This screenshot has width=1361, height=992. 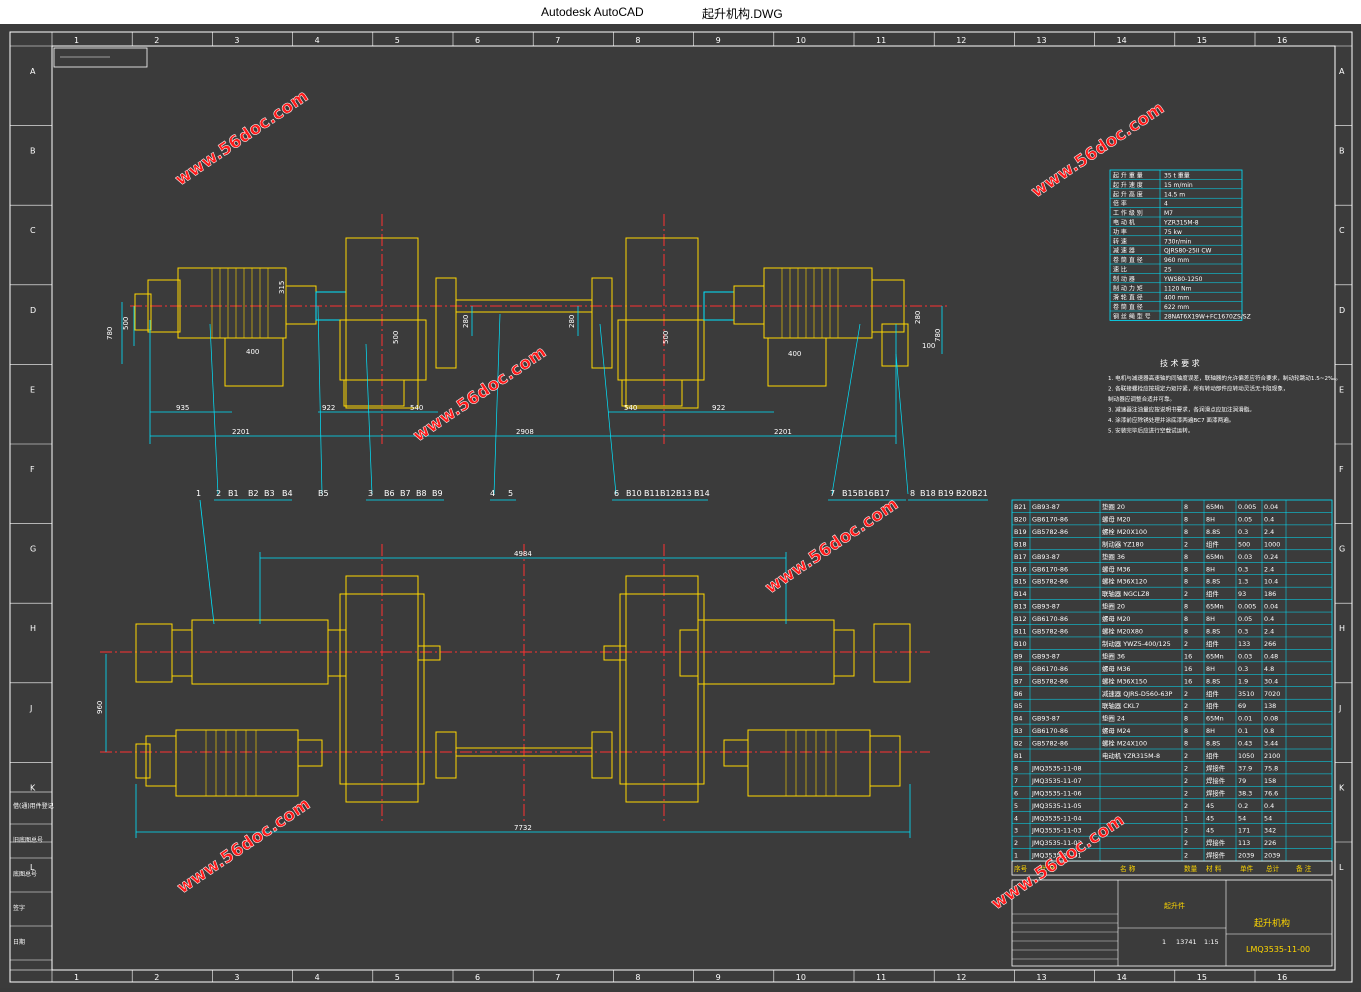 I want to click on bom-cell: 0.08, so click(x=1271, y=719).